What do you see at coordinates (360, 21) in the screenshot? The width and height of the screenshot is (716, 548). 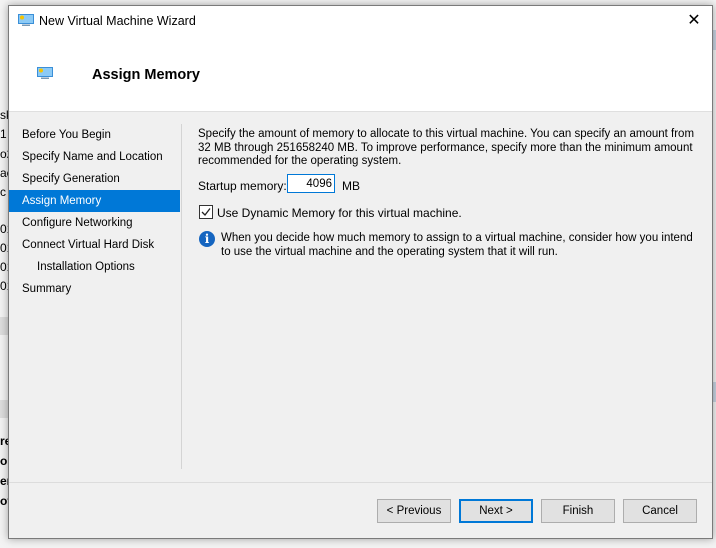 I see `title-bar: New Virtual Machine Wizard ✕` at bounding box center [360, 21].